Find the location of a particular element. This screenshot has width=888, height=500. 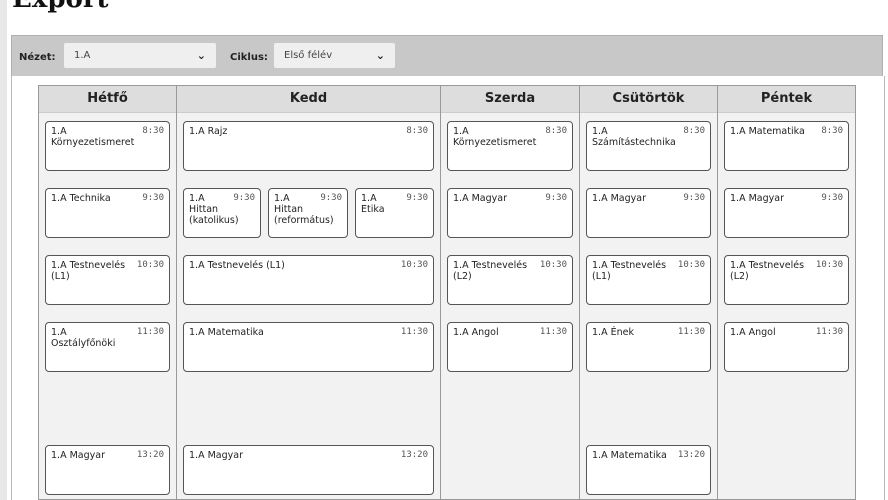

lesson-card: 1.A Ének 11:30 is located at coordinates (648, 347).